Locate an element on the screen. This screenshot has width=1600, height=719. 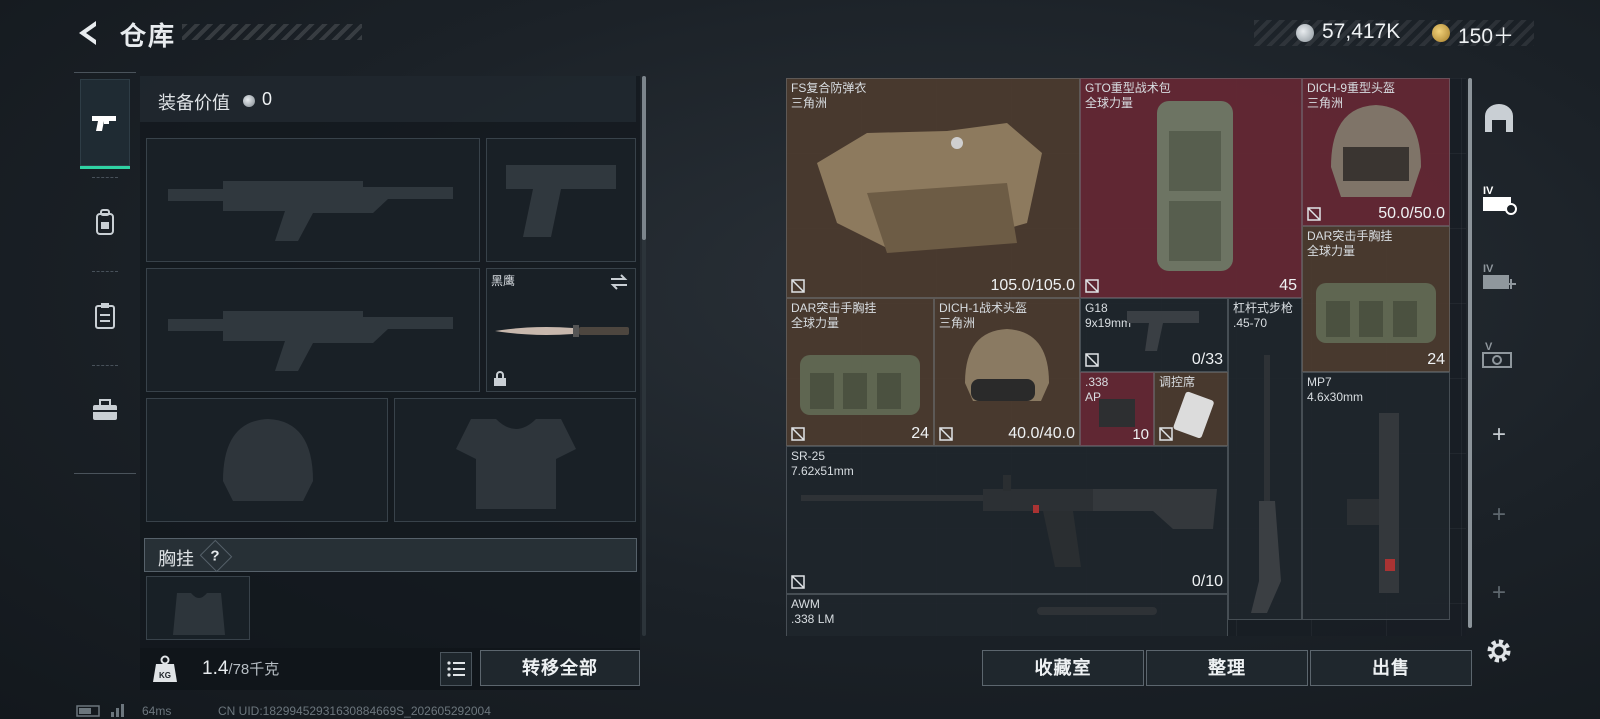
storage-item: 杠杆式步枪 .45-70 is located at coordinates (1265, 459).